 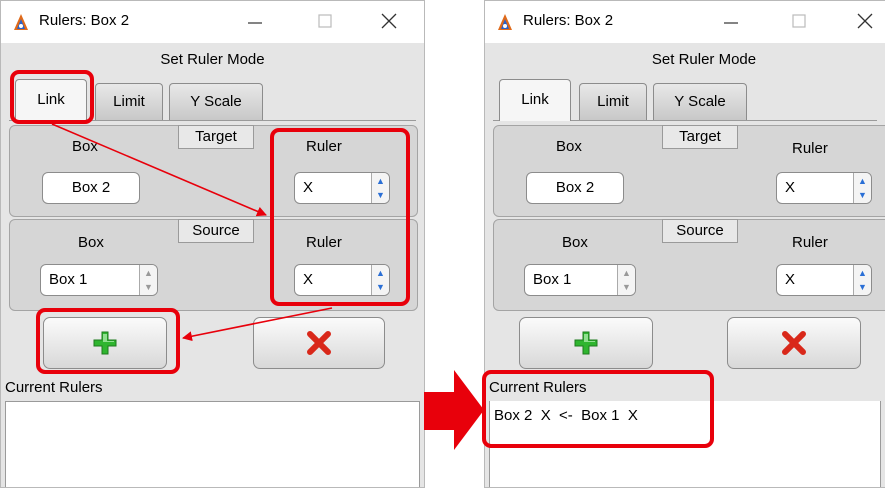 I want to click on right-arrow-icon, so click(x=454, y=410).